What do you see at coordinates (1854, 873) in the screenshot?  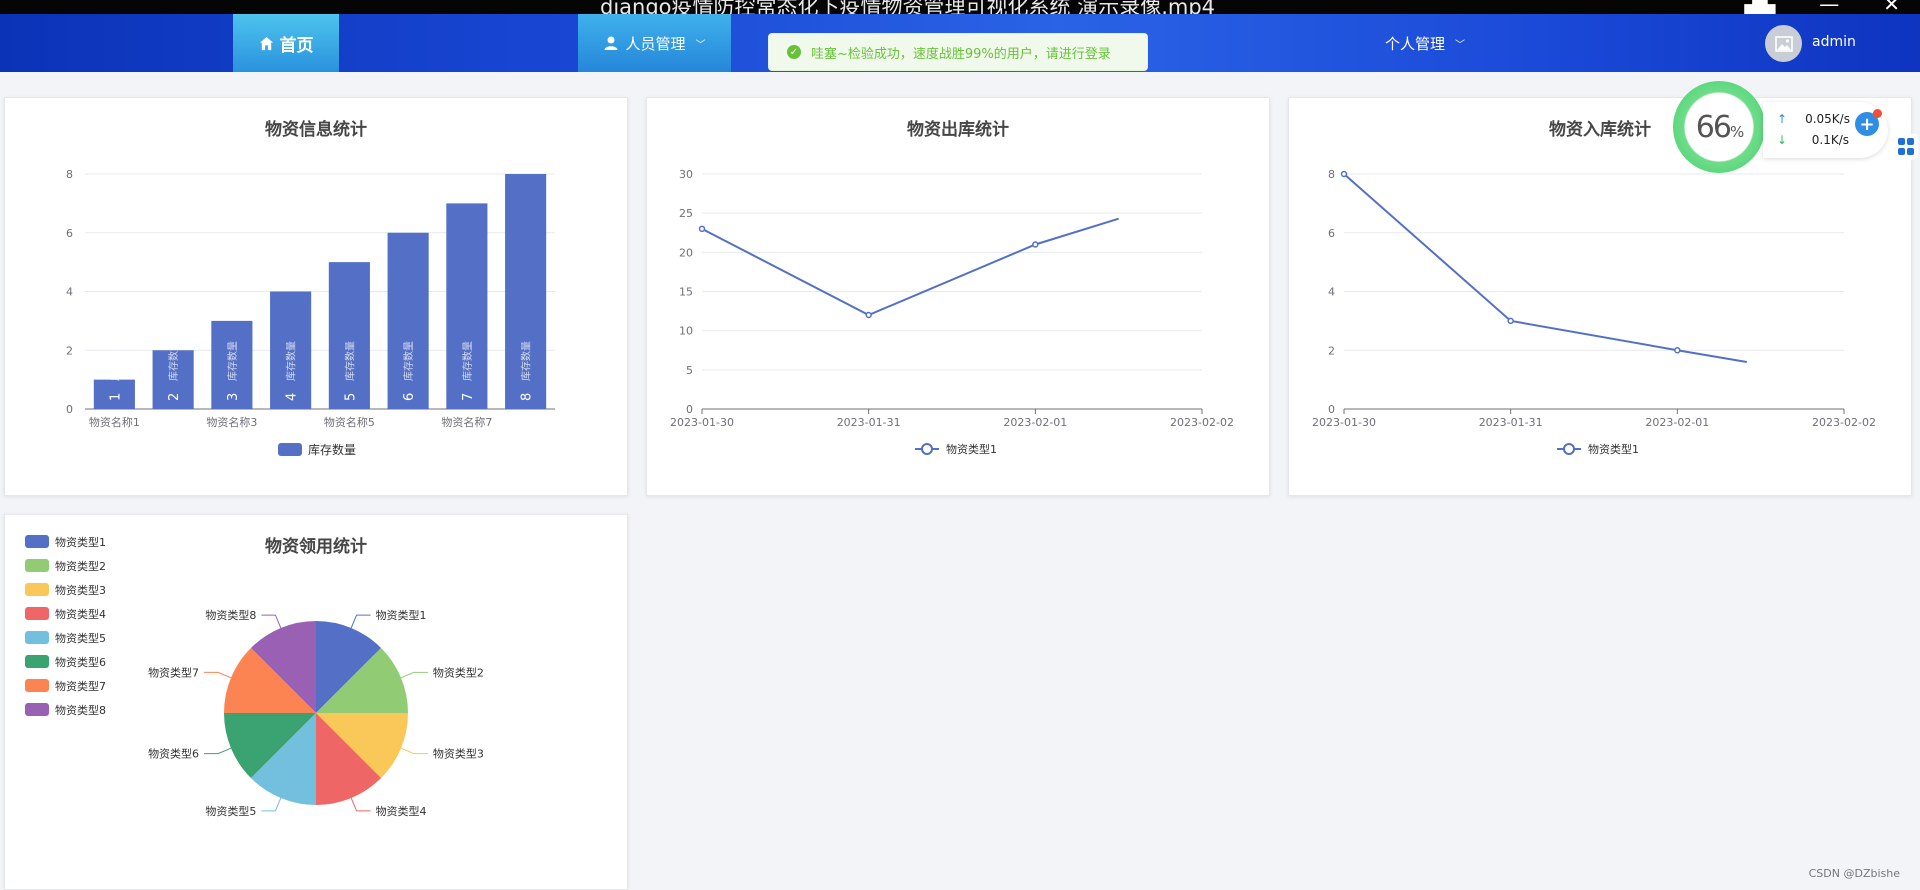 I see `watermark: CSDN @DZbishe` at bounding box center [1854, 873].